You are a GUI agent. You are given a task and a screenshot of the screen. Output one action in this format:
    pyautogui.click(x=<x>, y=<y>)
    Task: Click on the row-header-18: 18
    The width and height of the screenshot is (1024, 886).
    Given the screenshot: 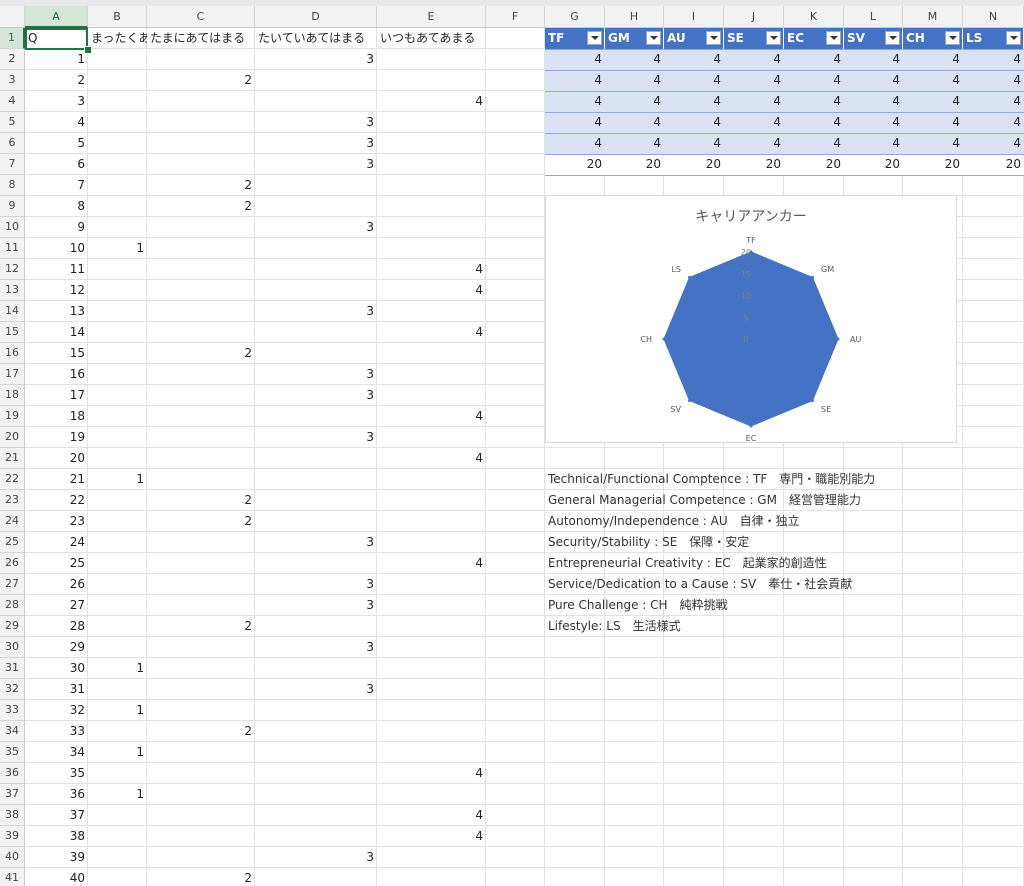 What is the action you would take?
    pyautogui.click(x=12, y=395)
    